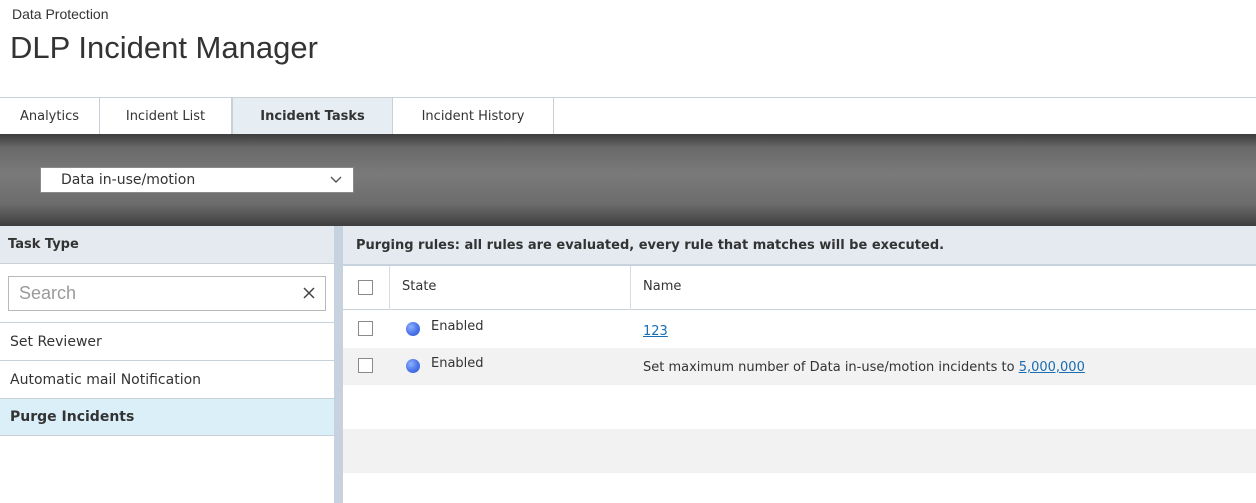 The width and height of the screenshot is (1256, 503). What do you see at coordinates (799, 329) in the screenshot?
I see `table-row: Enabled 123` at bounding box center [799, 329].